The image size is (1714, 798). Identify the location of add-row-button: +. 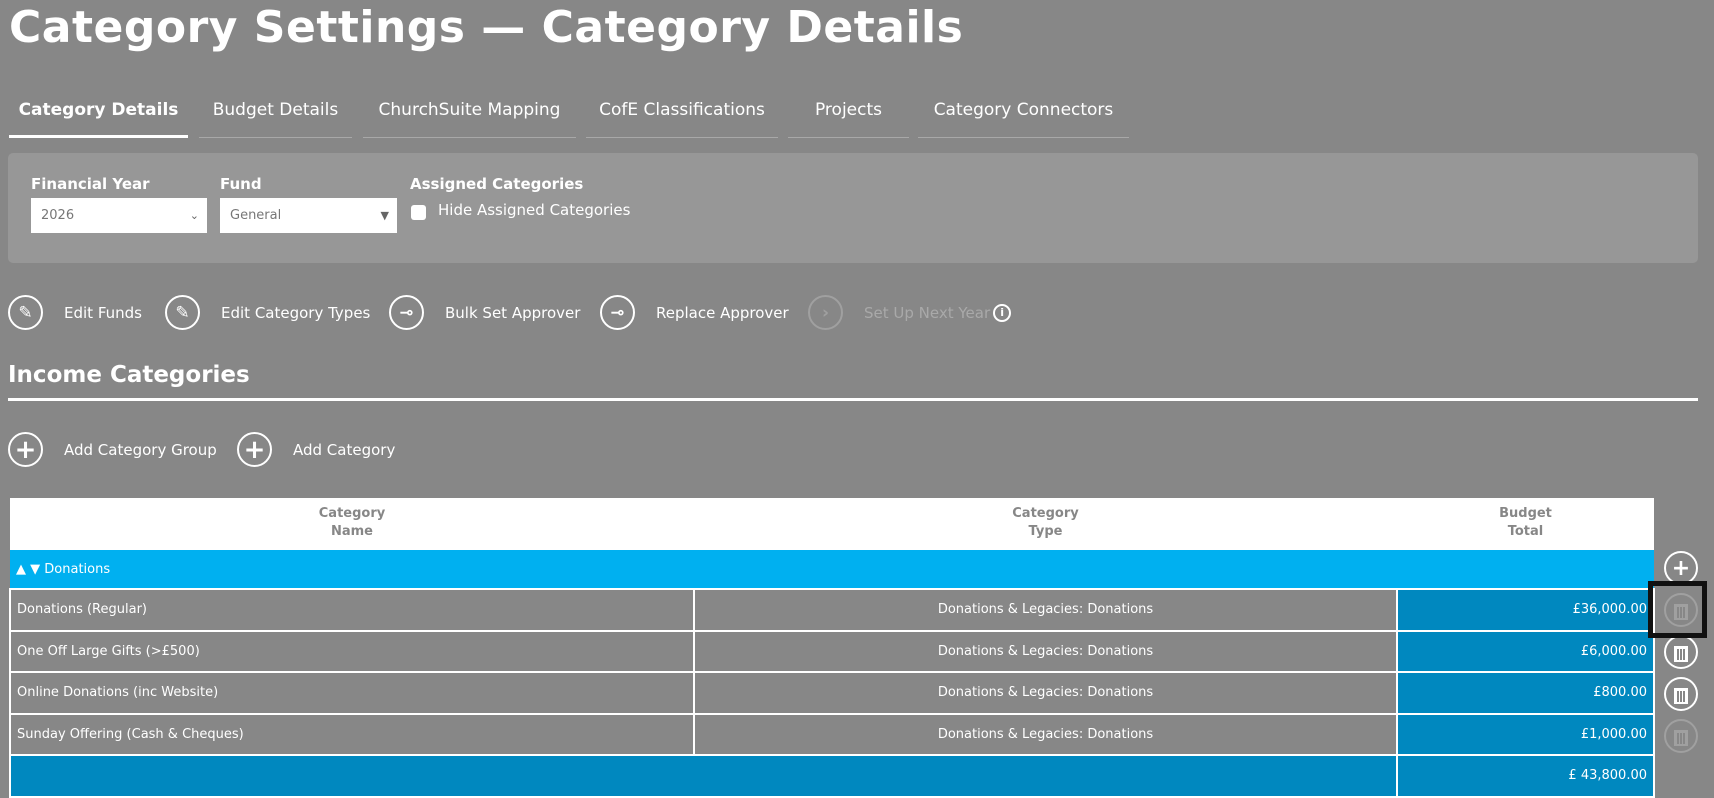
(1681, 568).